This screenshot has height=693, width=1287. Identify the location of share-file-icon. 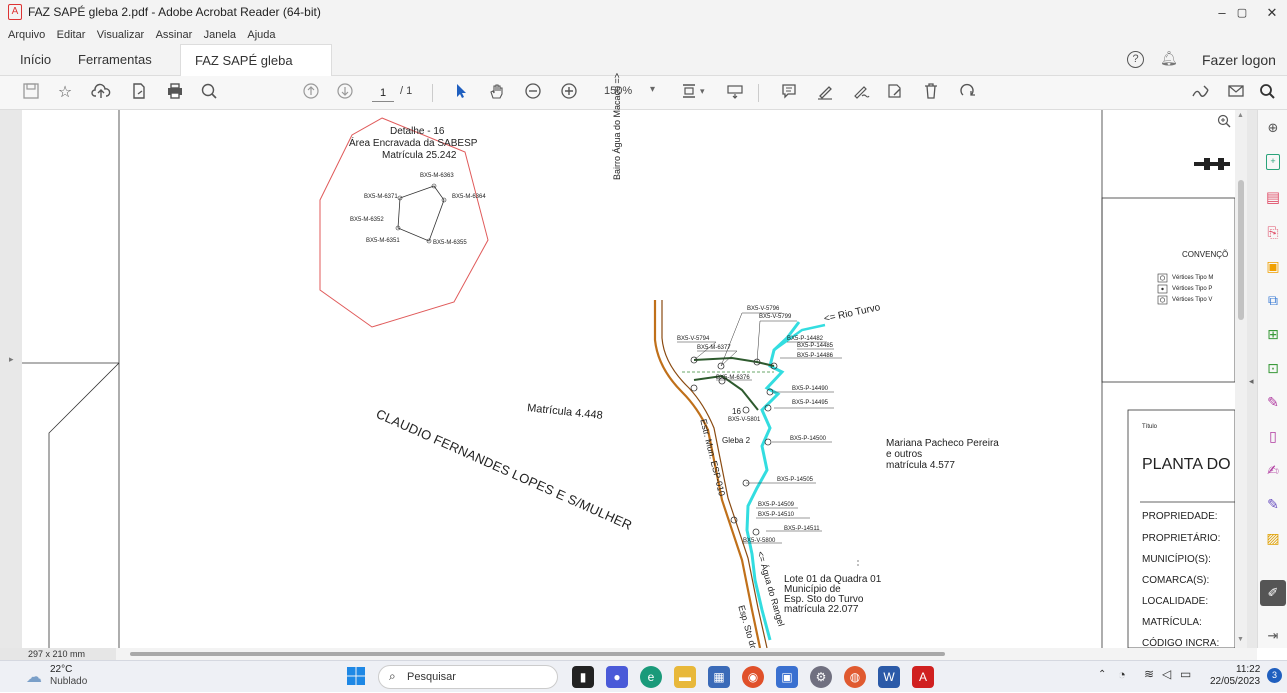
(139, 93).